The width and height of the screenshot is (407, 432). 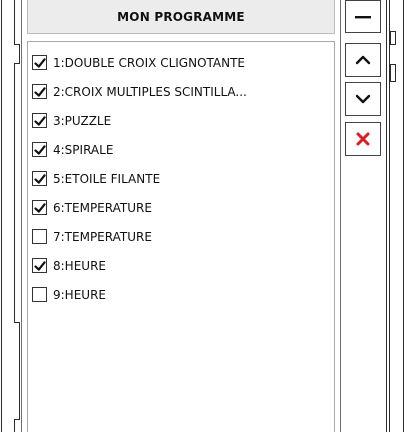 I want to click on move-up-button, so click(x=363, y=60).